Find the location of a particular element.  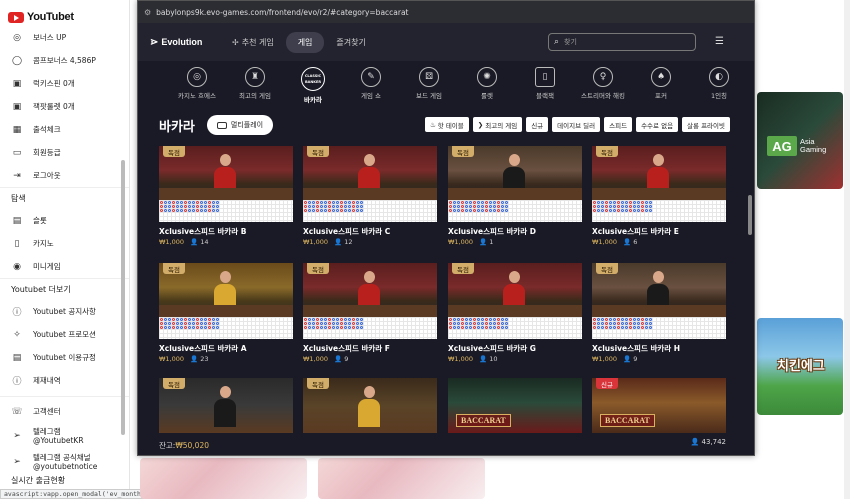

sidebar-item: ⇥ 로그아웃 is located at coordinates (64, 175).